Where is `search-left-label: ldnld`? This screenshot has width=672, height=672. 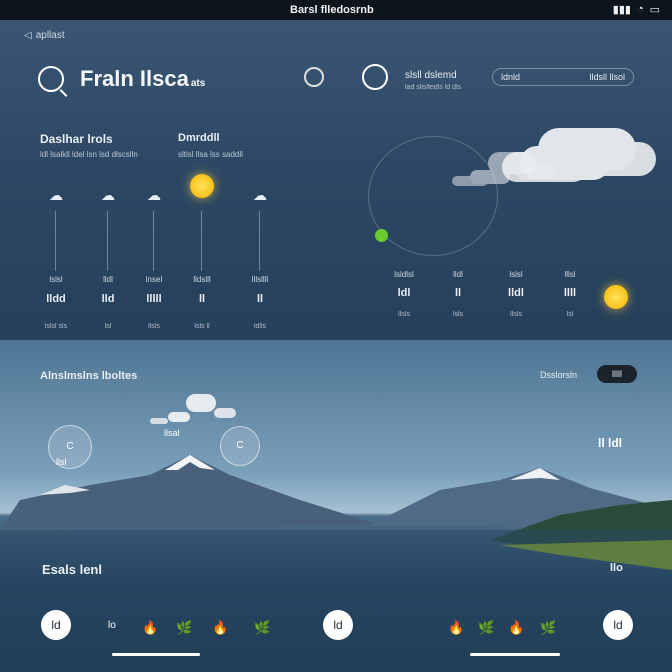
search-left-label: ldnld is located at coordinates (511, 77).